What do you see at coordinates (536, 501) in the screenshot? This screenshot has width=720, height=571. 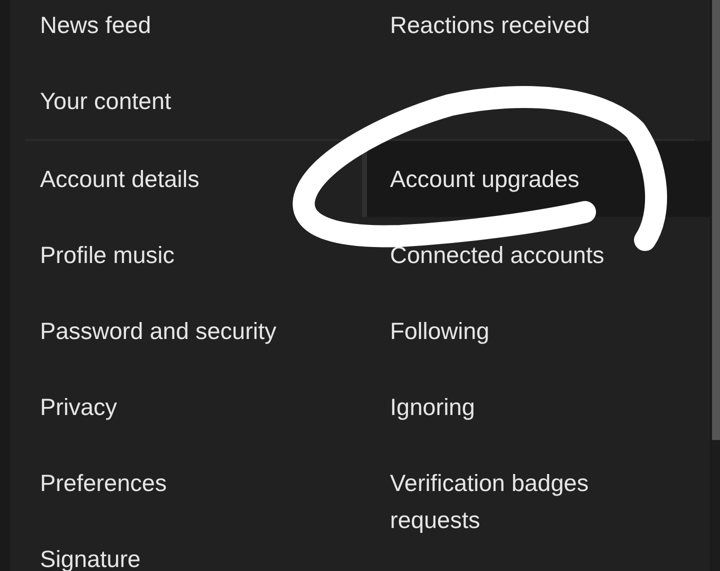 I see `menu-item: Verification badges requests` at bounding box center [536, 501].